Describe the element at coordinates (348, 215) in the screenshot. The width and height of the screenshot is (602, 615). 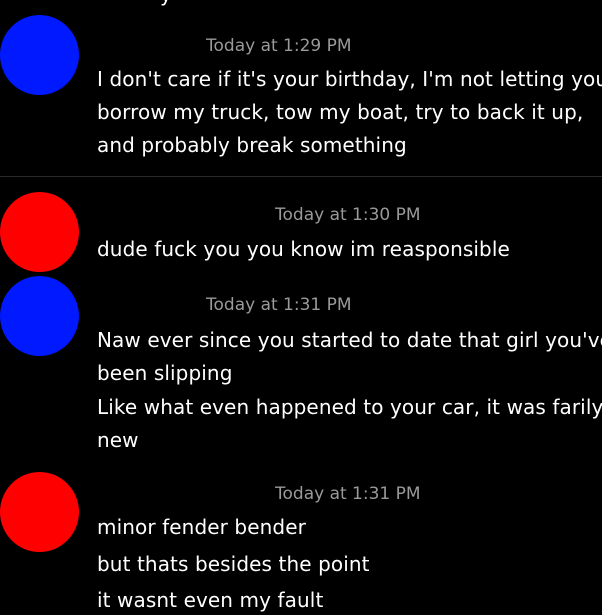
I see `message-timestamp: Today at 1:30 PM` at that location.